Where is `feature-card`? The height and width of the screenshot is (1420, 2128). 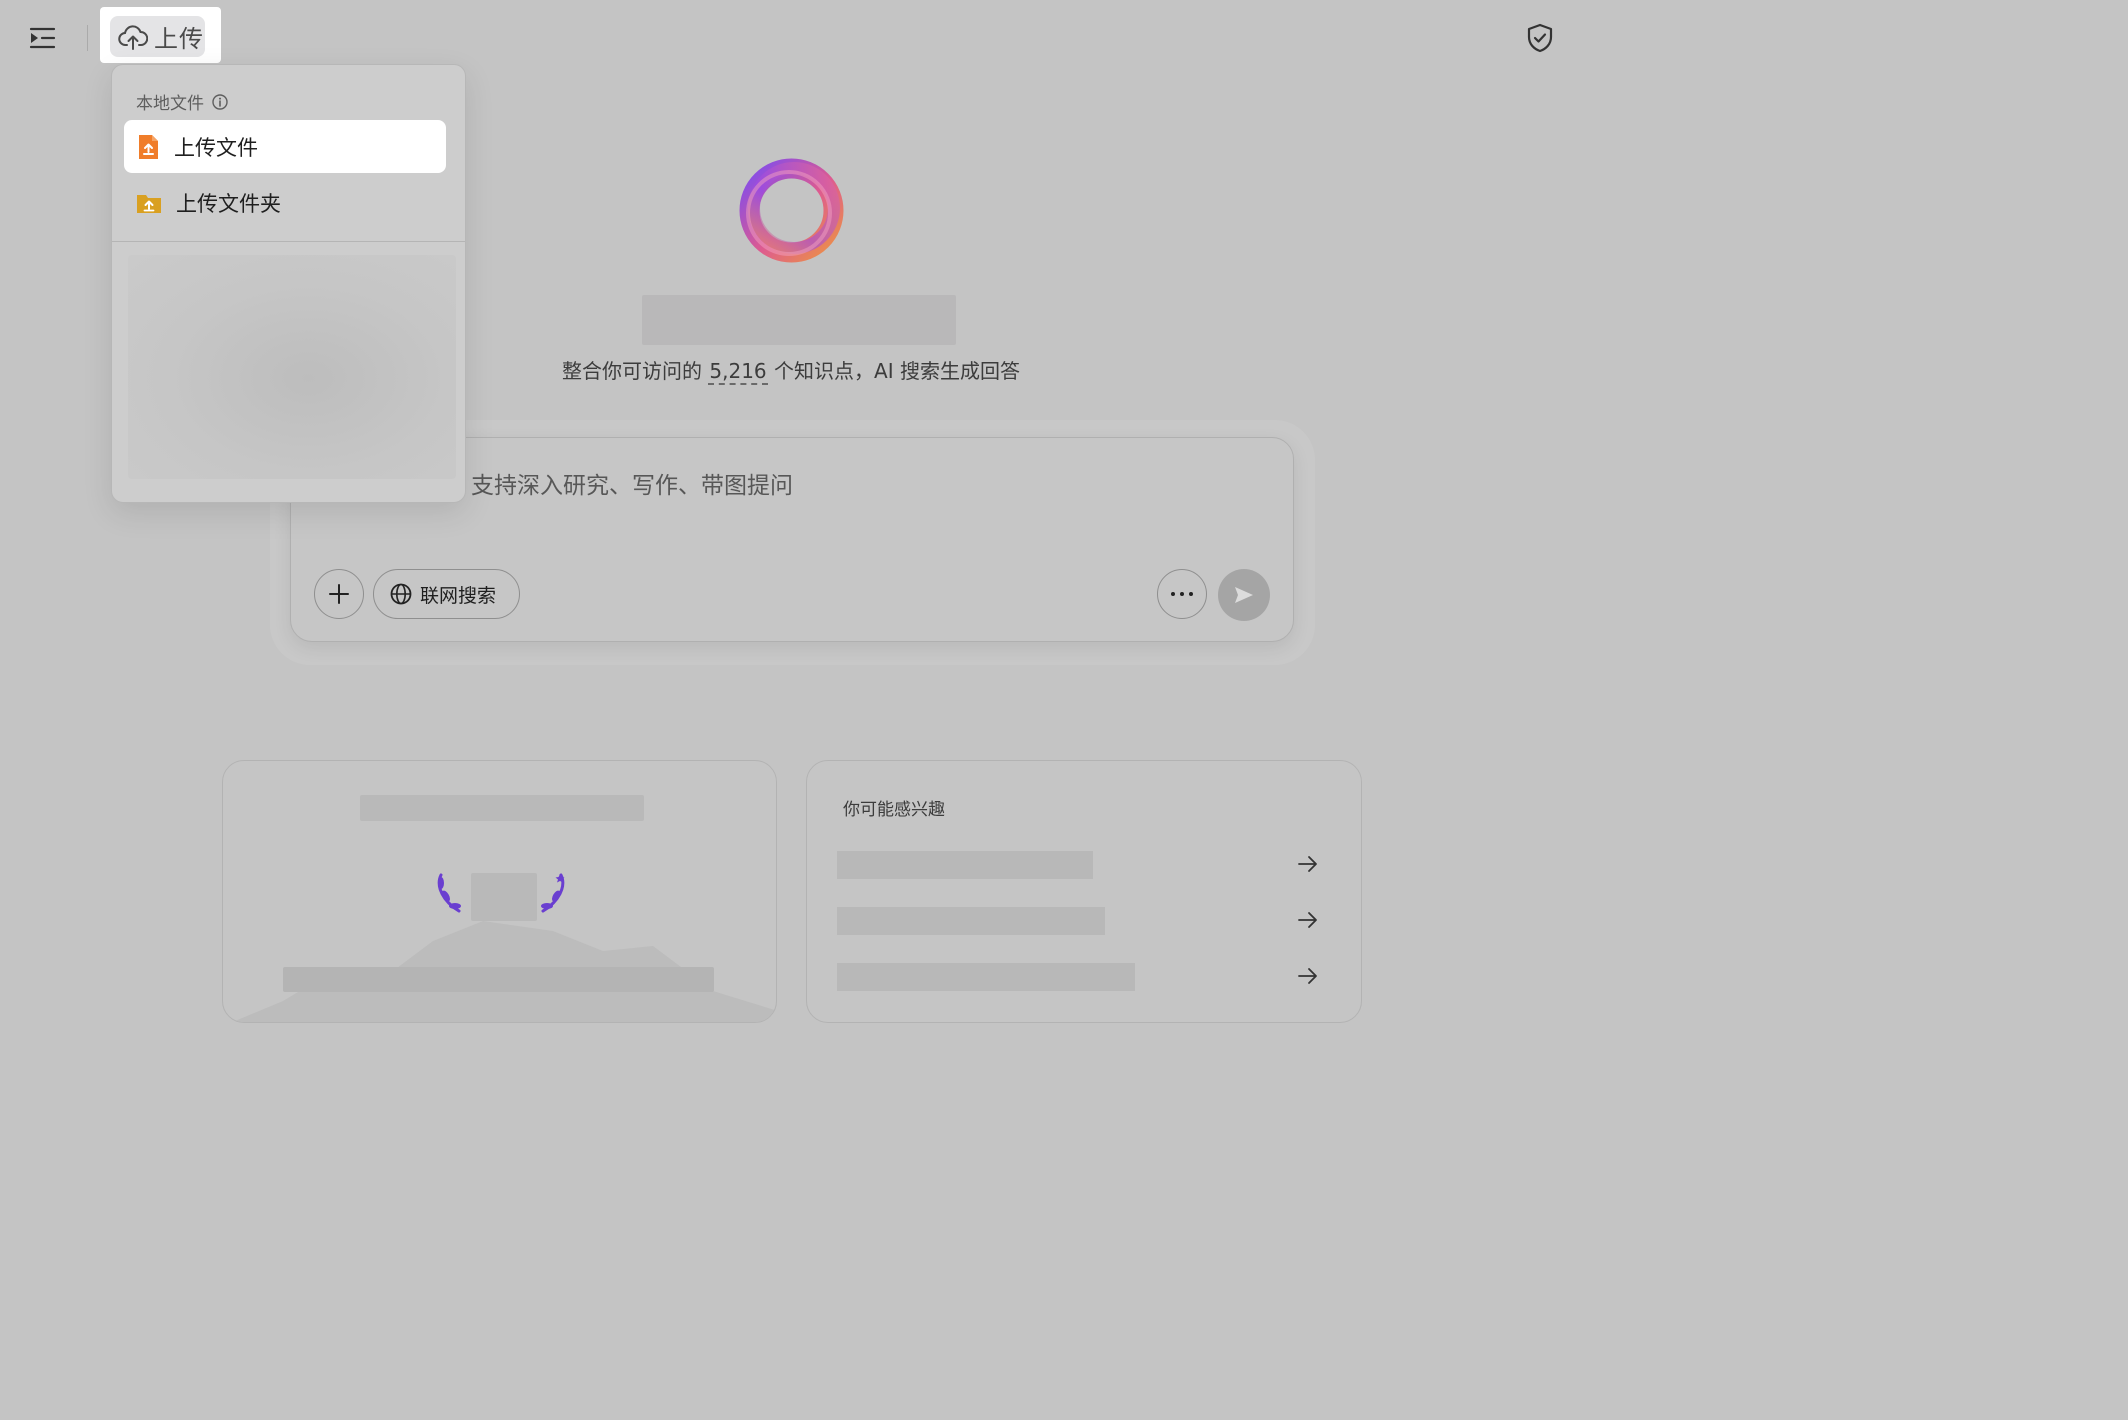 feature-card is located at coordinates (499, 891).